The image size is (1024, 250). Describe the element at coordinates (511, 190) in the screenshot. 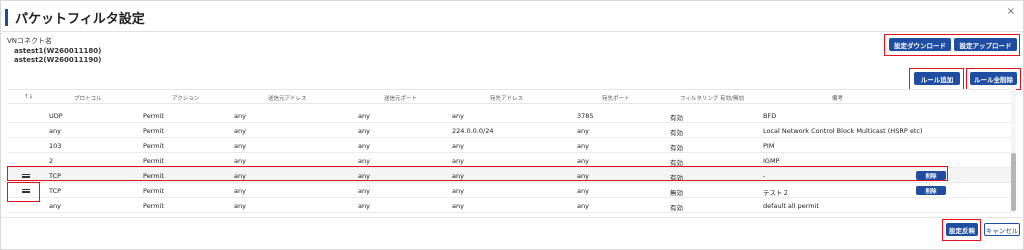

I see `table-row: TCP Permit any any any any 無効 テスト２ 削除` at that location.